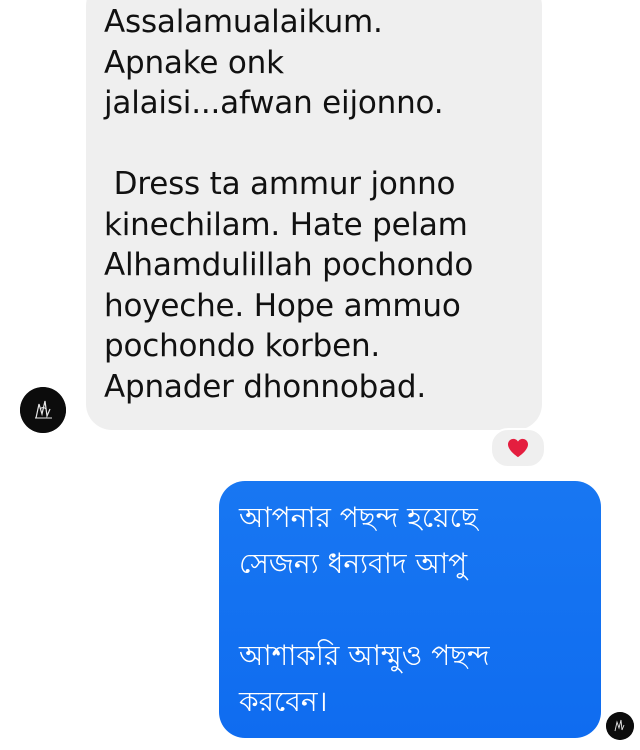 This screenshot has width=640, height=750. I want to click on heart-reaction, so click(518, 448).